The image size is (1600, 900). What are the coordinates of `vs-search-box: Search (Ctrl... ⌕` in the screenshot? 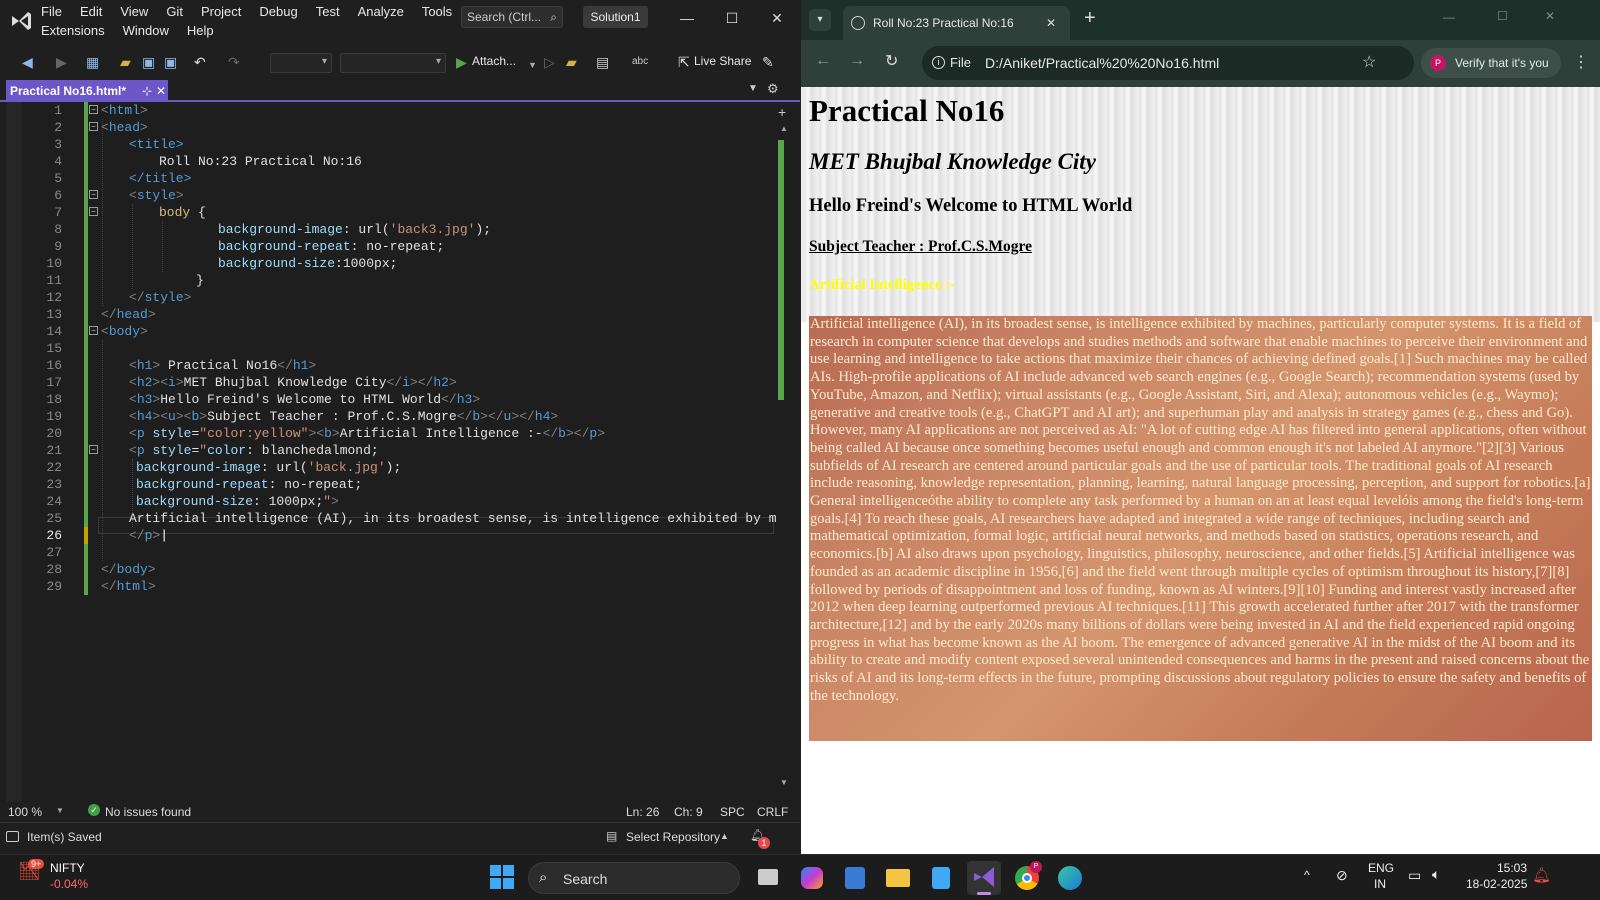 It's located at (512, 17).